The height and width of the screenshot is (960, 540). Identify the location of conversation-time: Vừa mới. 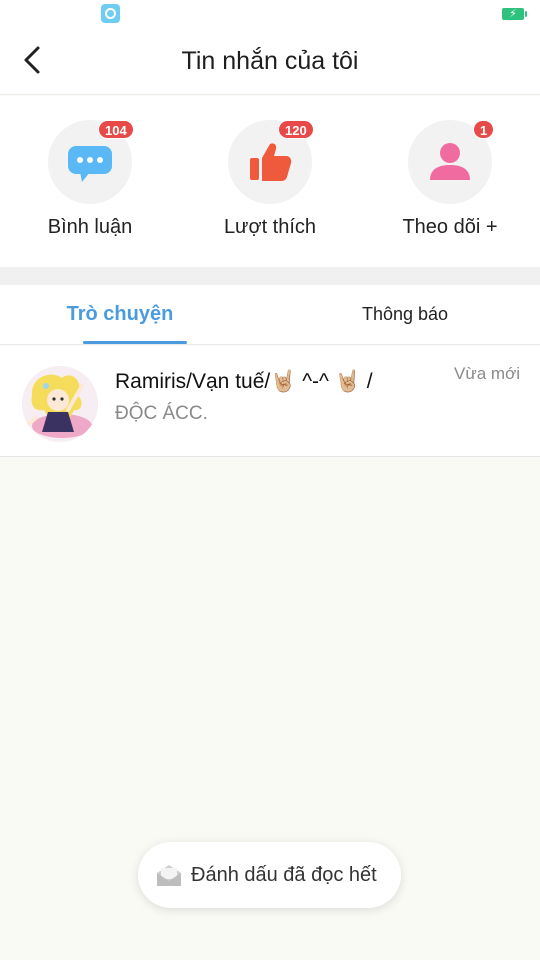
(487, 373).